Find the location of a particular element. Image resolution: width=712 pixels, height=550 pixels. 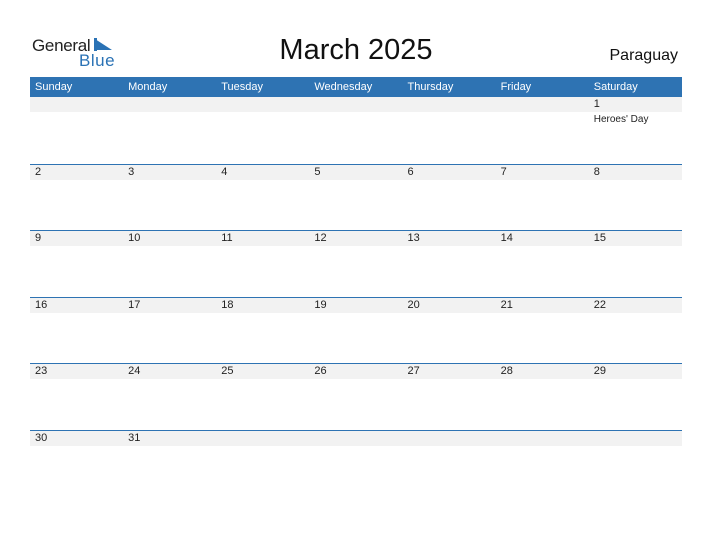

day-cell: 24 is located at coordinates (169, 371).